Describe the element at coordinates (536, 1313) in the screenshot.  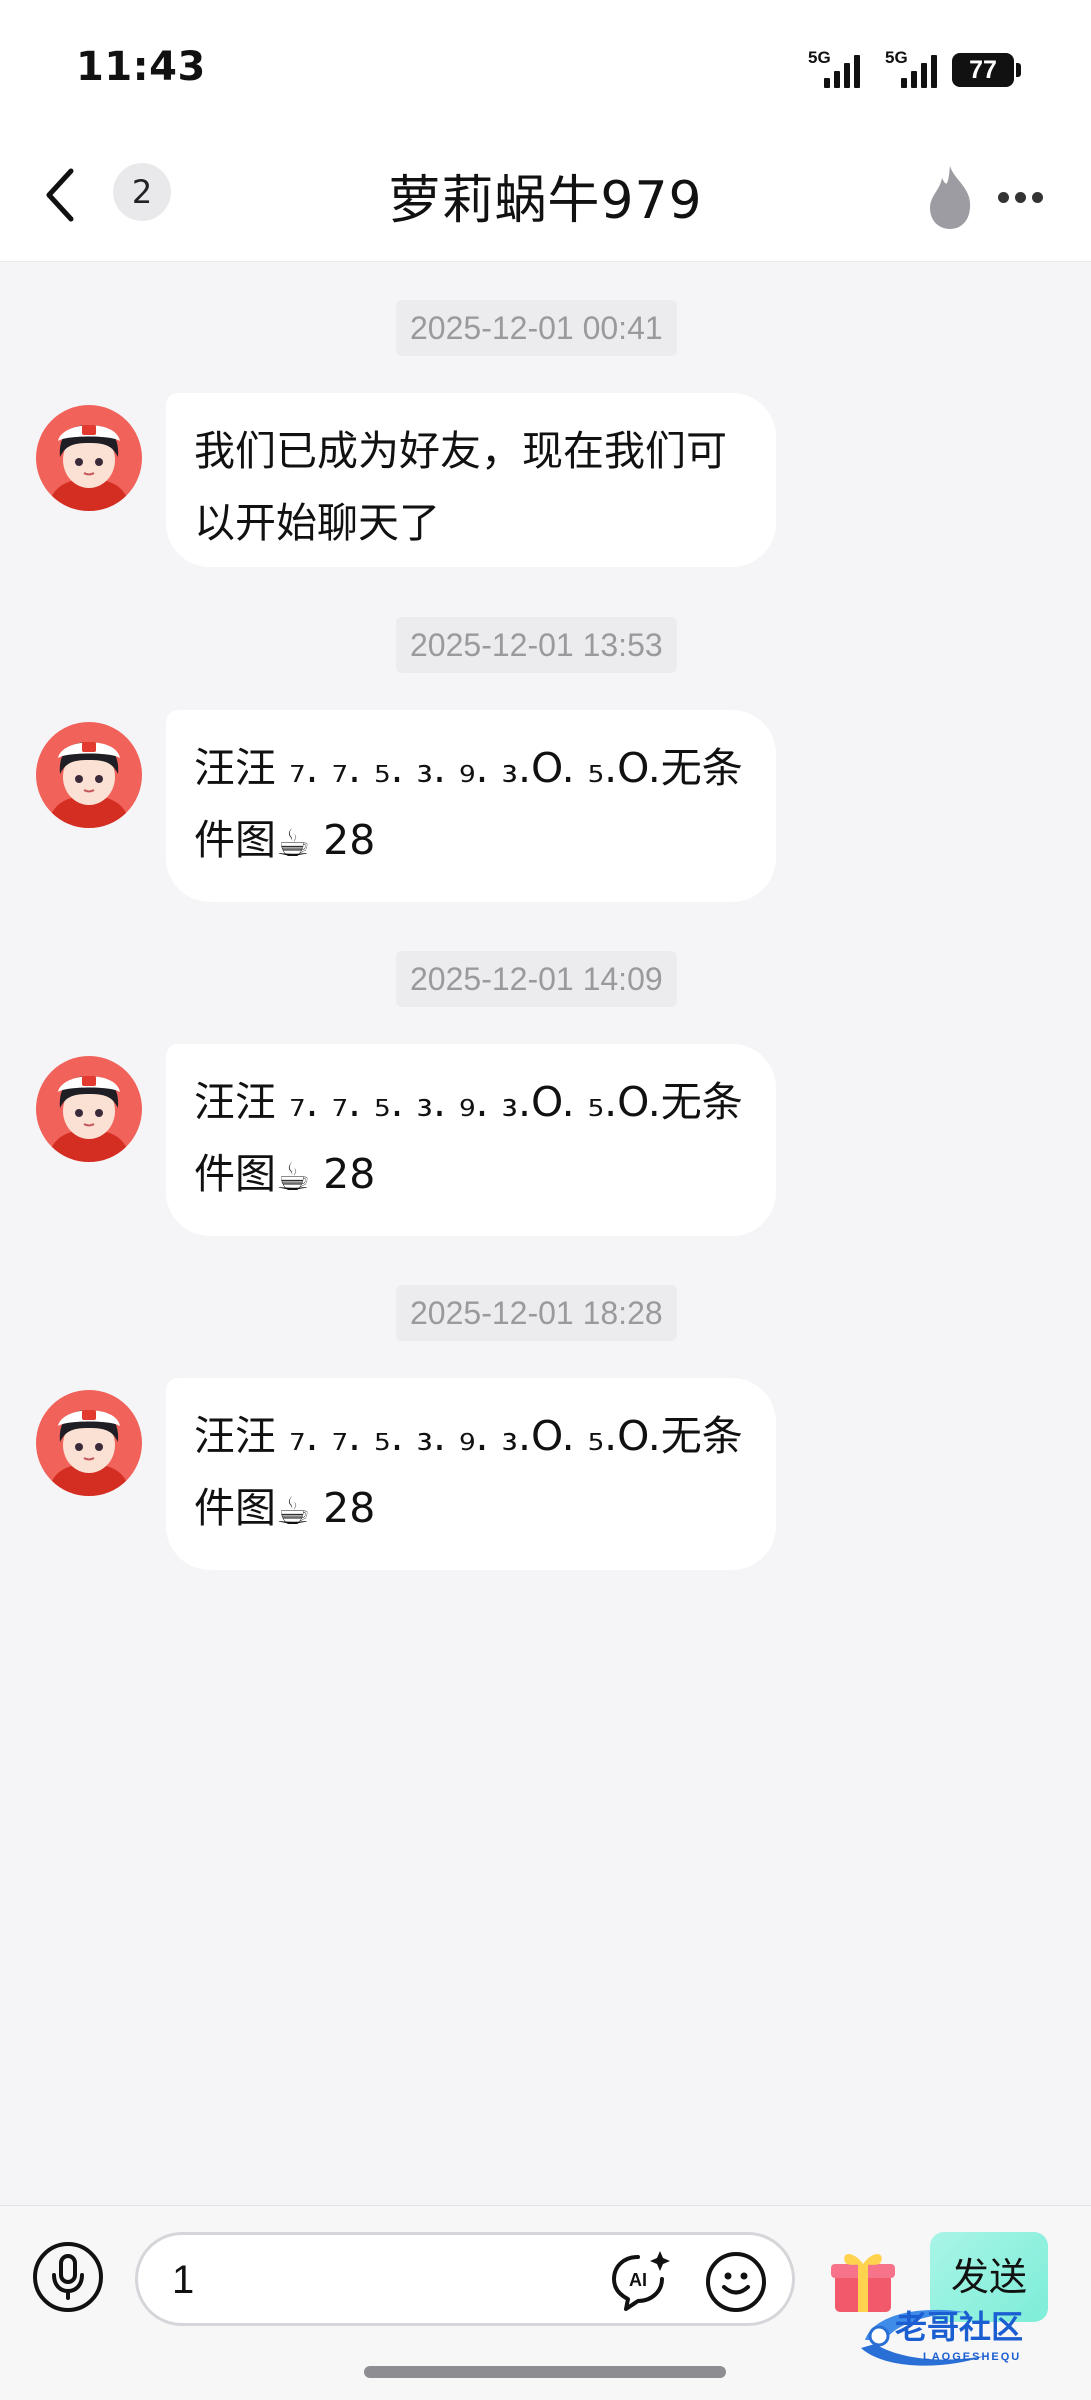
I see `message-timestamp: 2025-12-01 18:28` at that location.